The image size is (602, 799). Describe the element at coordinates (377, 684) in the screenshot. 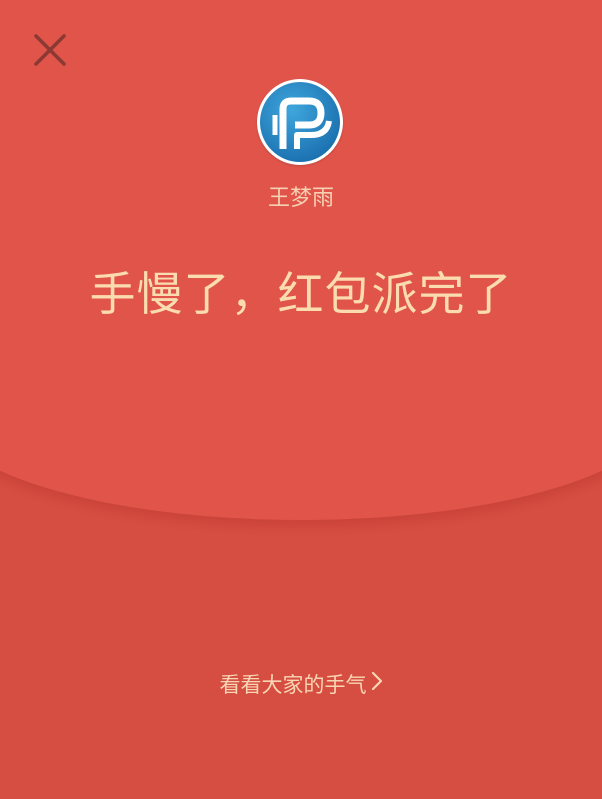

I see `chevron-right-icon` at that location.